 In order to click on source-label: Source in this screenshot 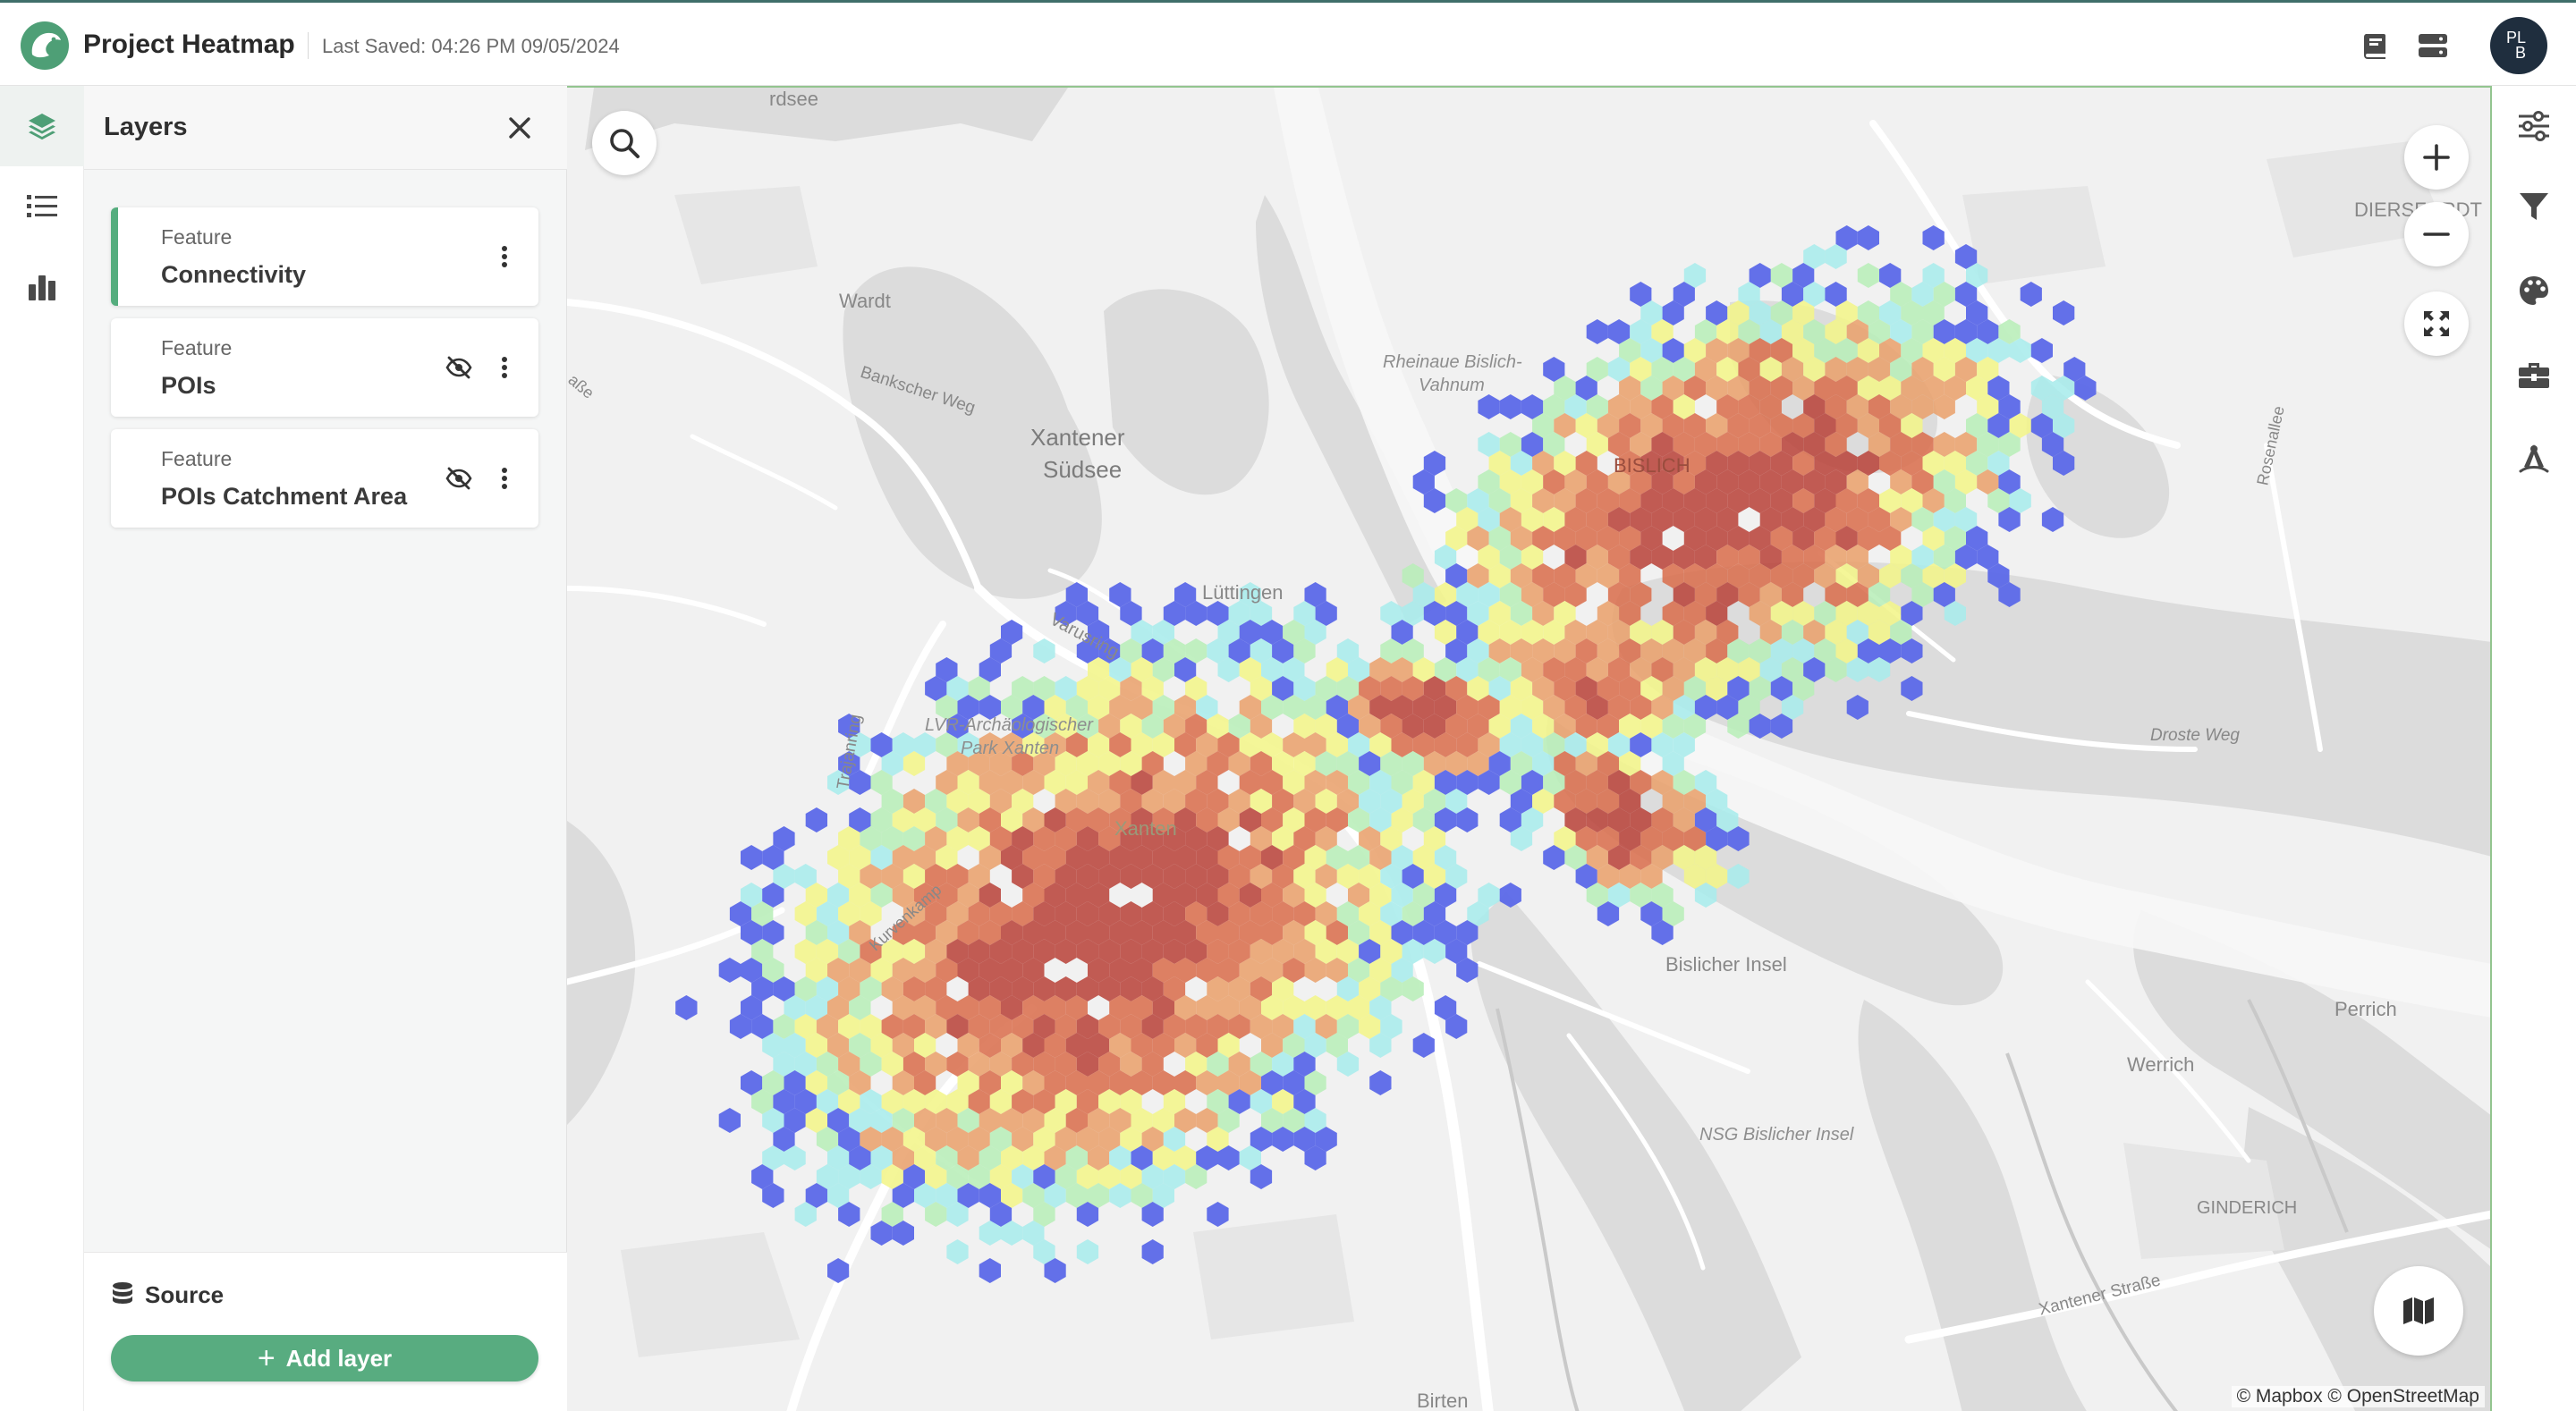, I will do `click(185, 1294)`.